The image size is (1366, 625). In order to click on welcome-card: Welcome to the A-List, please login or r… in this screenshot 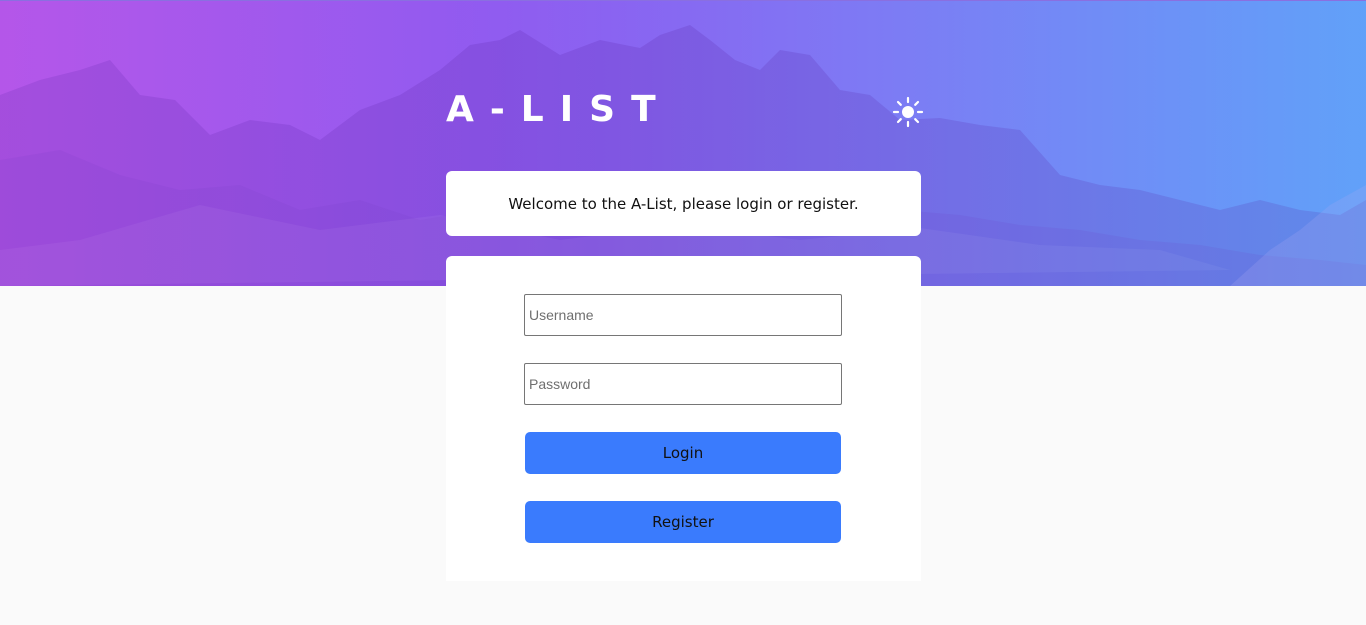, I will do `click(683, 203)`.